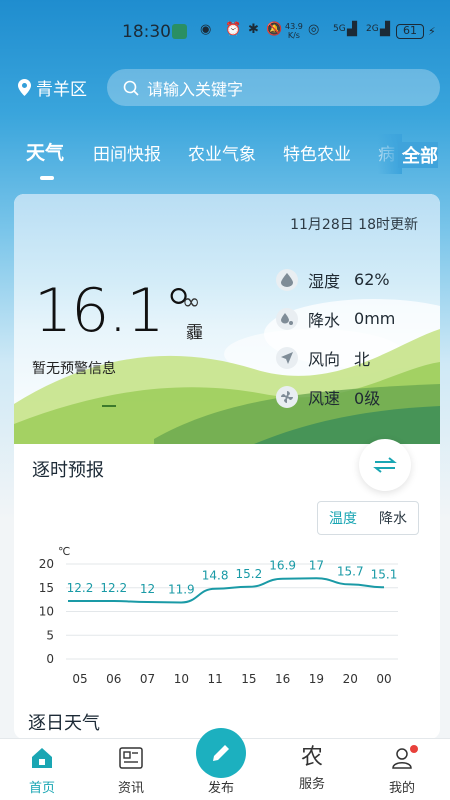 The height and width of the screenshot is (800, 450). What do you see at coordinates (311, 757) in the screenshot?
I see `service-icon: 农` at bounding box center [311, 757].